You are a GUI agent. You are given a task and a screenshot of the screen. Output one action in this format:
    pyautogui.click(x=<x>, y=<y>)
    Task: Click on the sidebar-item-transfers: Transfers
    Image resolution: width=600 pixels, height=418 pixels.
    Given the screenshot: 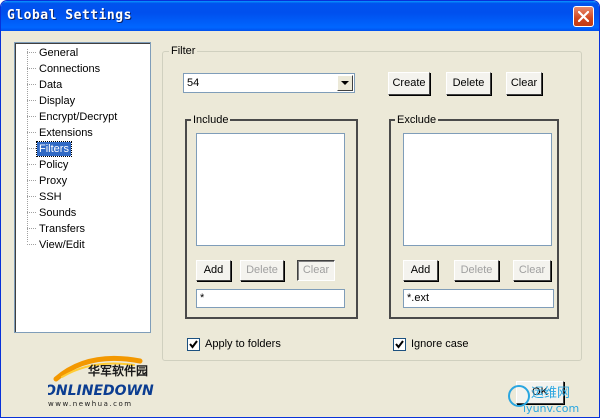 What is the action you would take?
    pyautogui.click(x=82, y=229)
    